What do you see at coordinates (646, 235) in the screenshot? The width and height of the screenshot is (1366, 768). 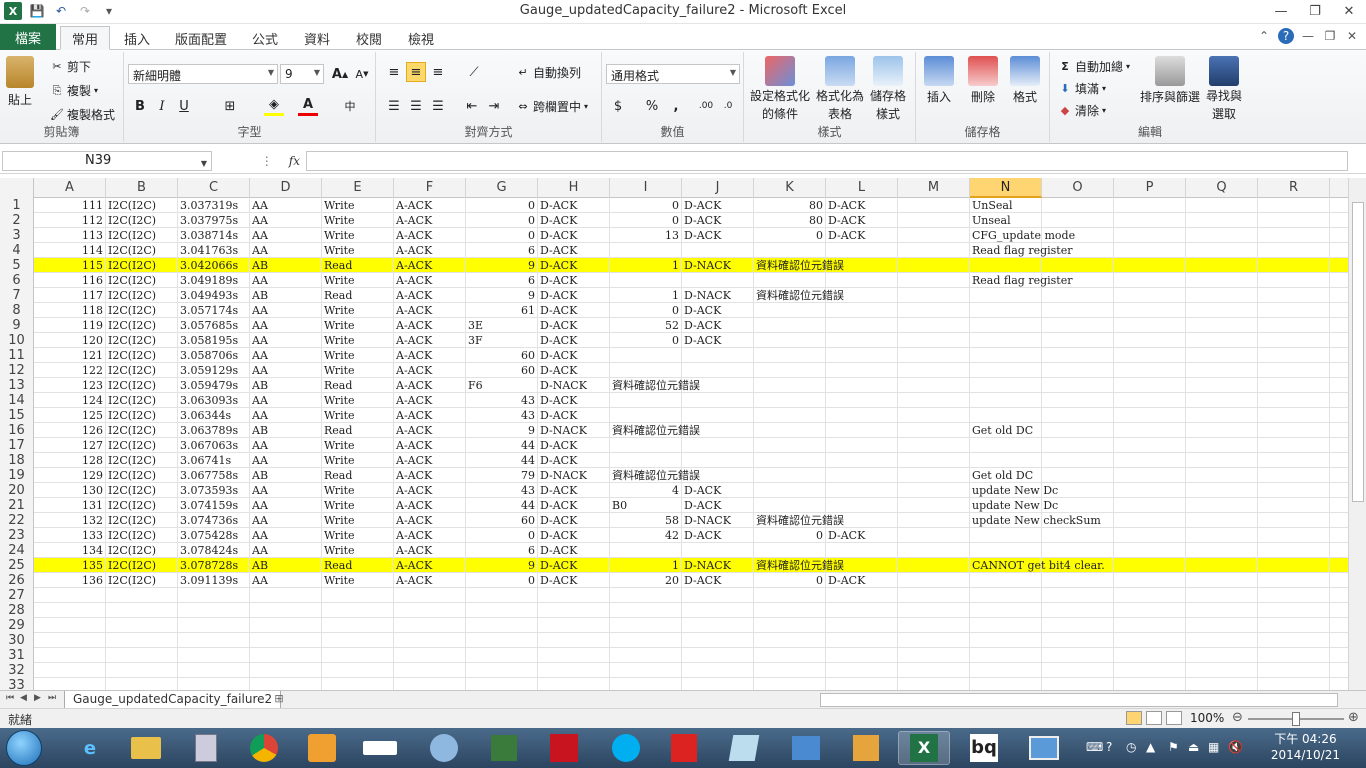 I see `cell-i: 13` at bounding box center [646, 235].